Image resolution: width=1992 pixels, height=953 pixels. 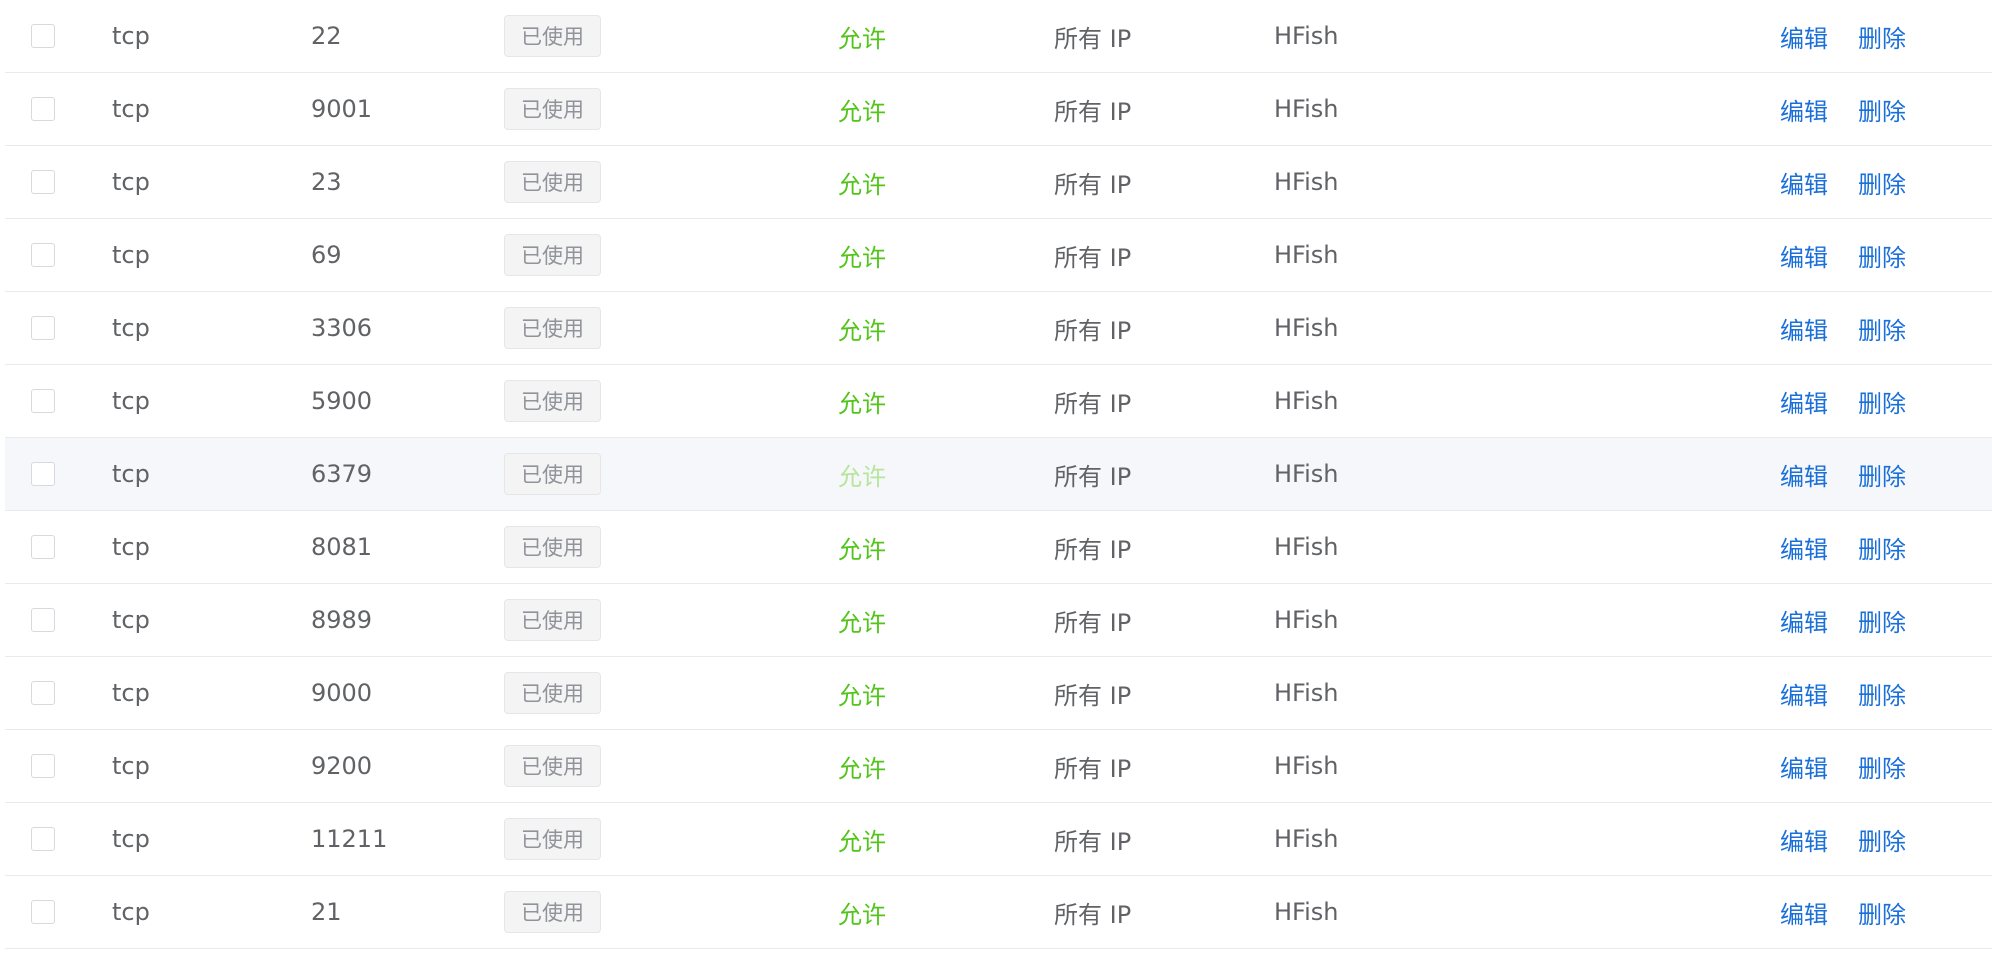 What do you see at coordinates (342, 401) in the screenshot?
I see `port-cell: 5900` at bounding box center [342, 401].